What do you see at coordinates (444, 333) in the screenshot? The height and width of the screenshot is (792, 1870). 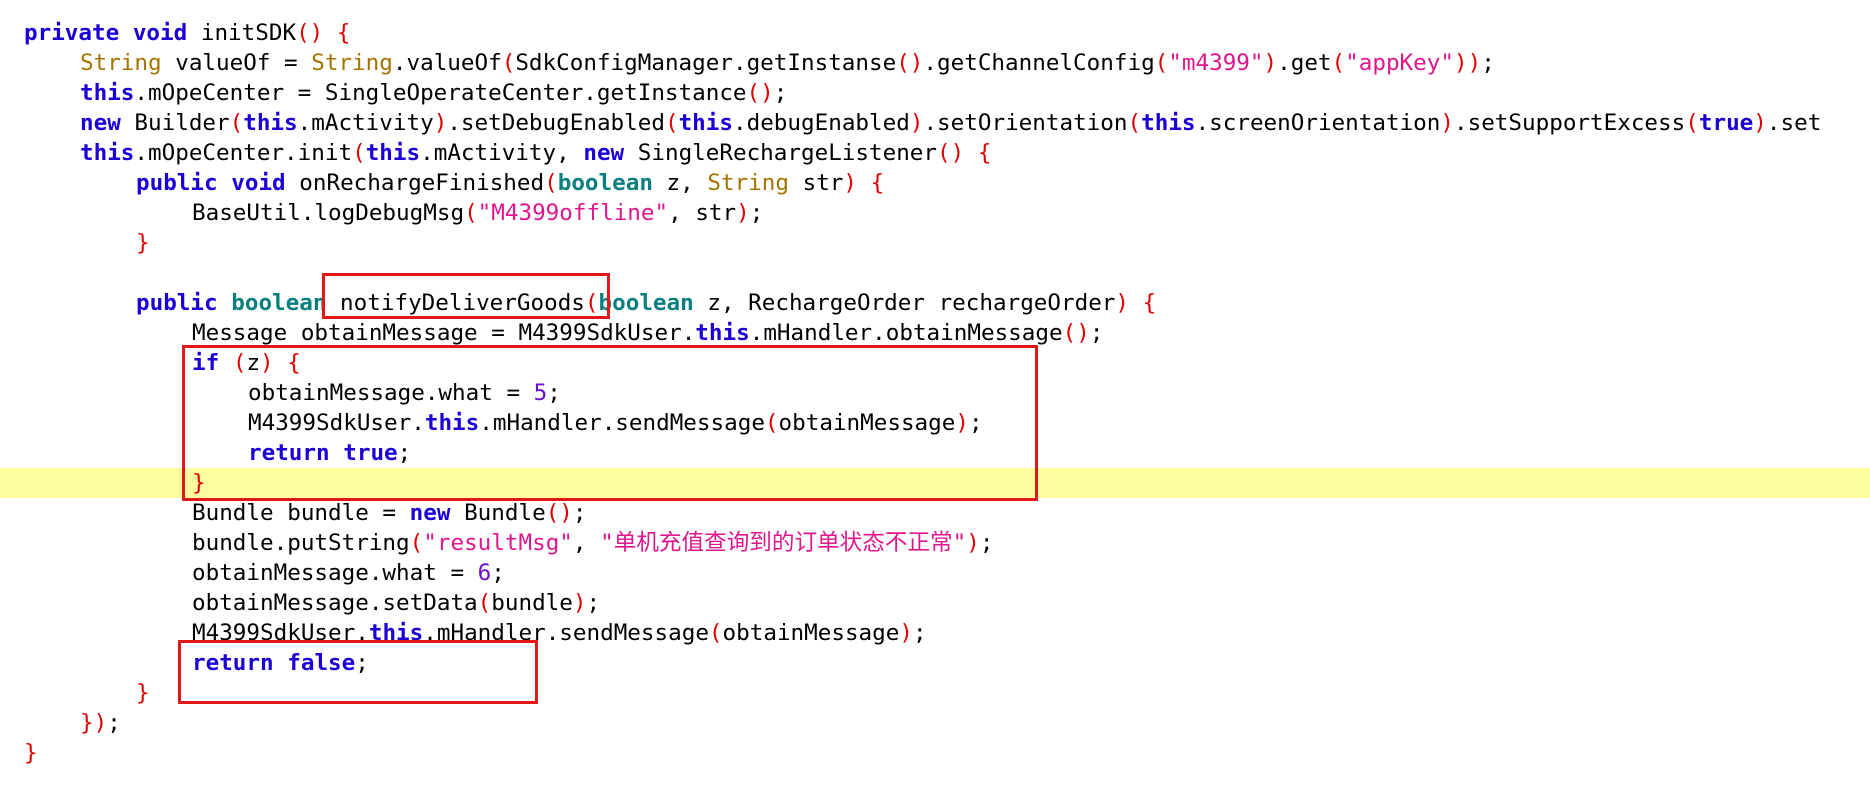 I see `code-token: Message obtainMessage = M4399SdkUser.` at bounding box center [444, 333].